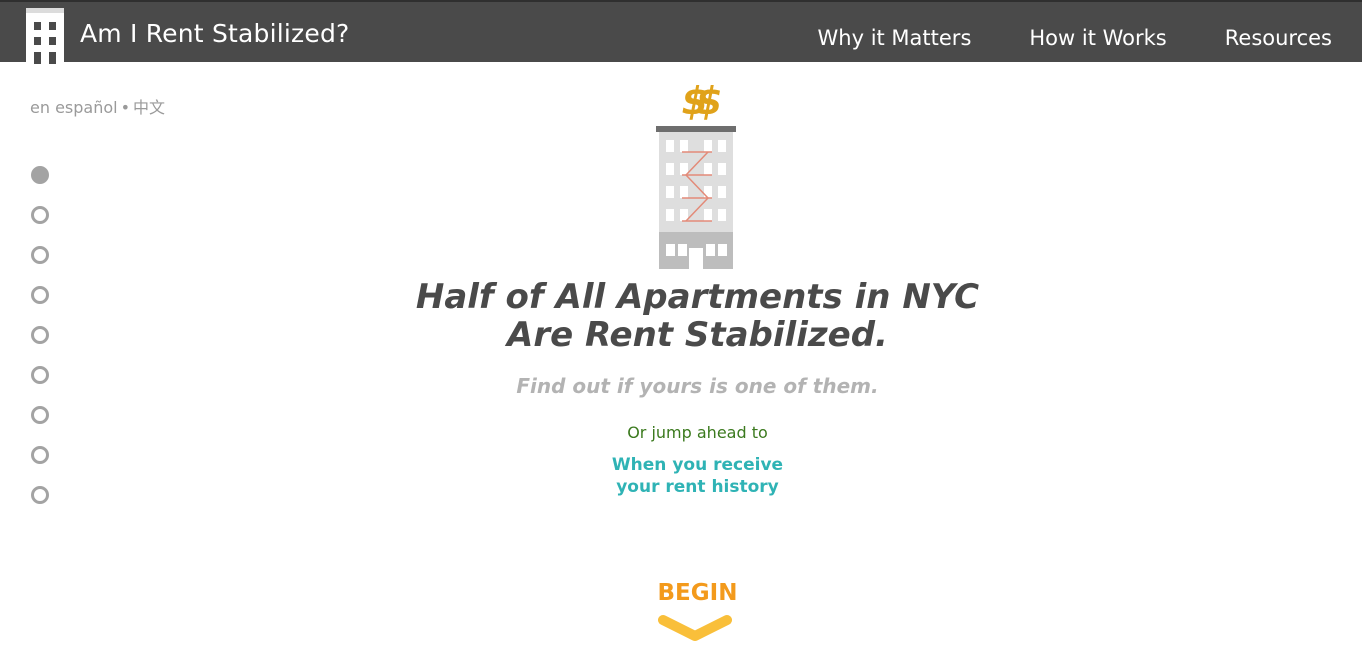 Image resolution: width=1362 pixels, height=652 pixels. What do you see at coordinates (697, 386) in the screenshot?
I see `subheadline: Find out if yours is one of them.` at bounding box center [697, 386].